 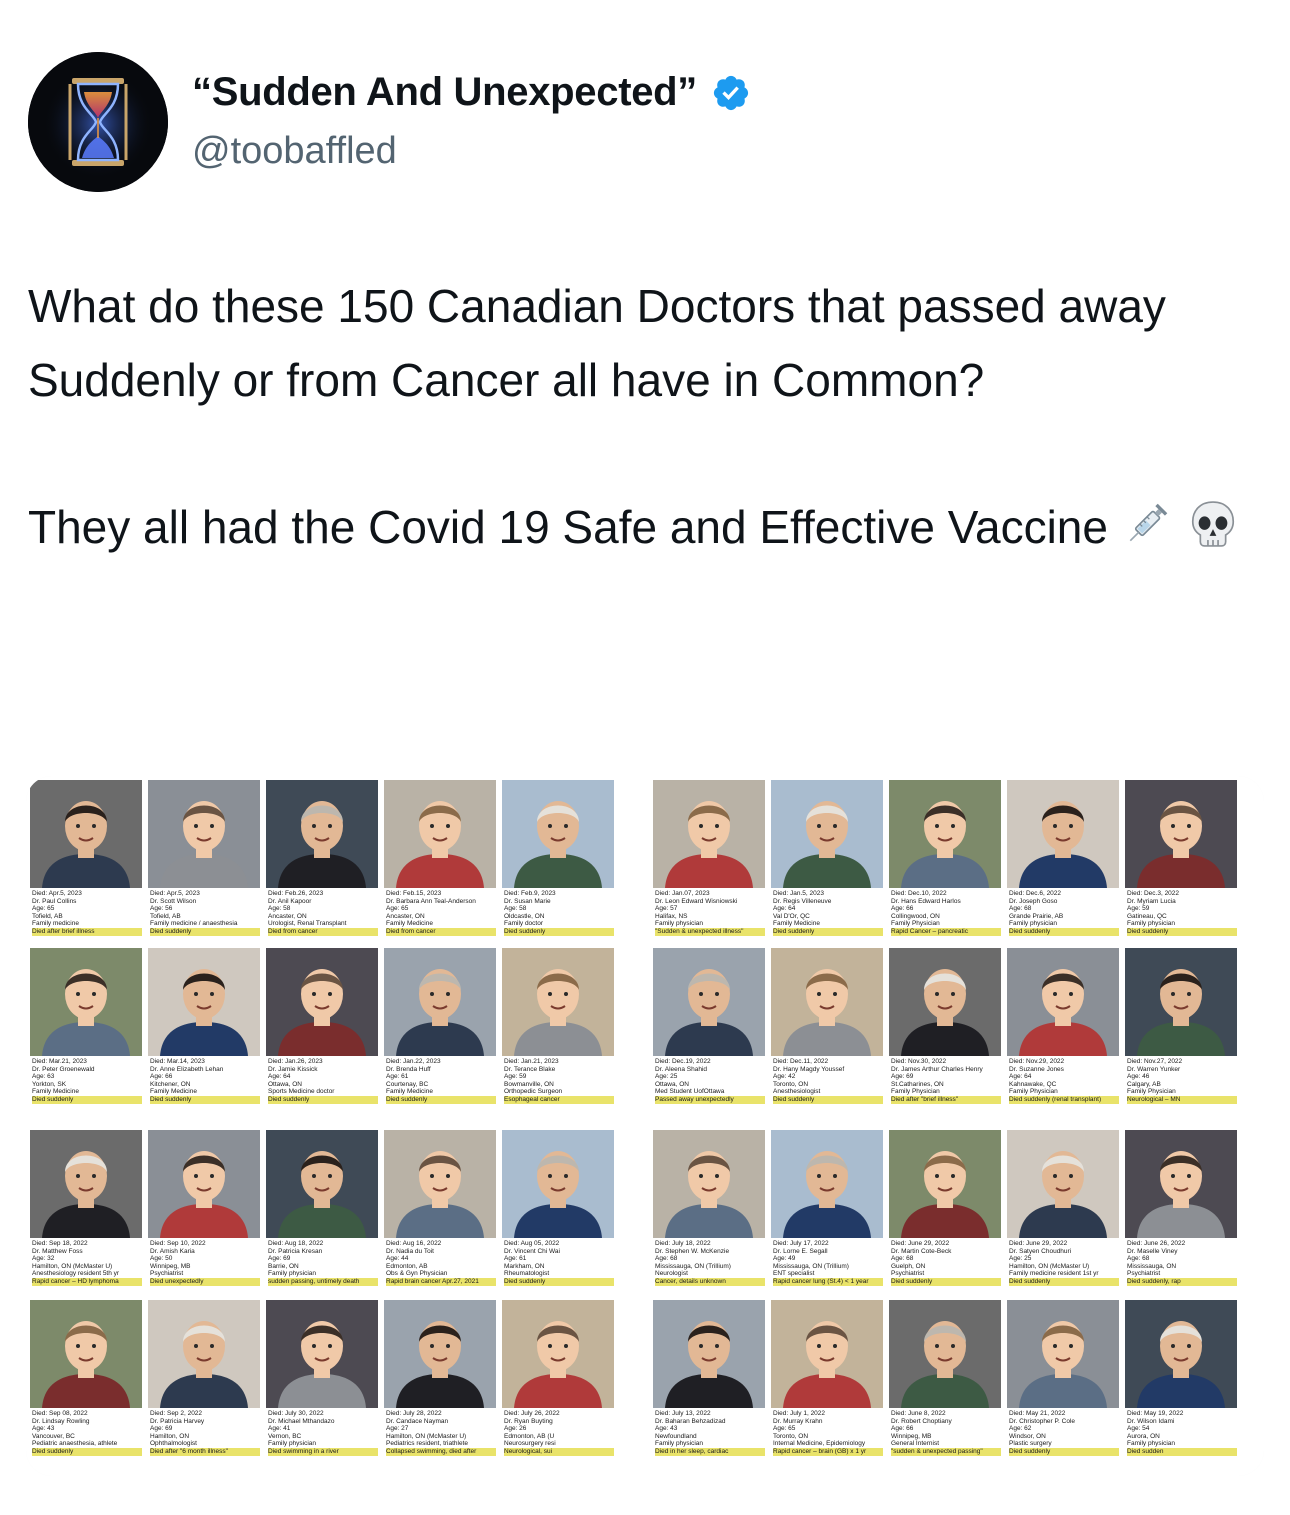 I want to click on doctor-died: Died: July 26, 2022, so click(x=532, y=1413).